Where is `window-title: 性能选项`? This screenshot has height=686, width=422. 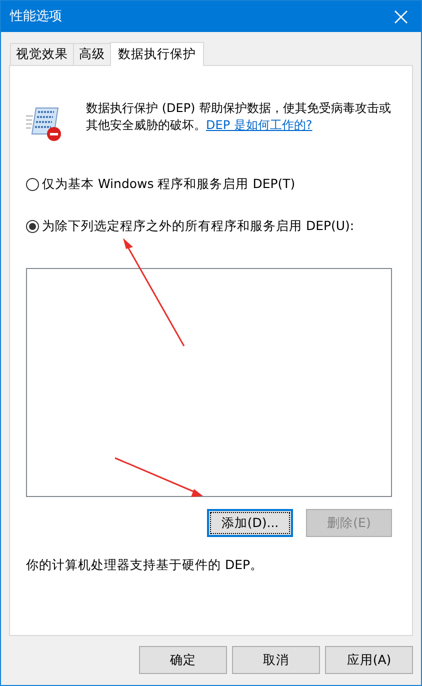 window-title: 性能选项 is located at coordinates (36, 17).